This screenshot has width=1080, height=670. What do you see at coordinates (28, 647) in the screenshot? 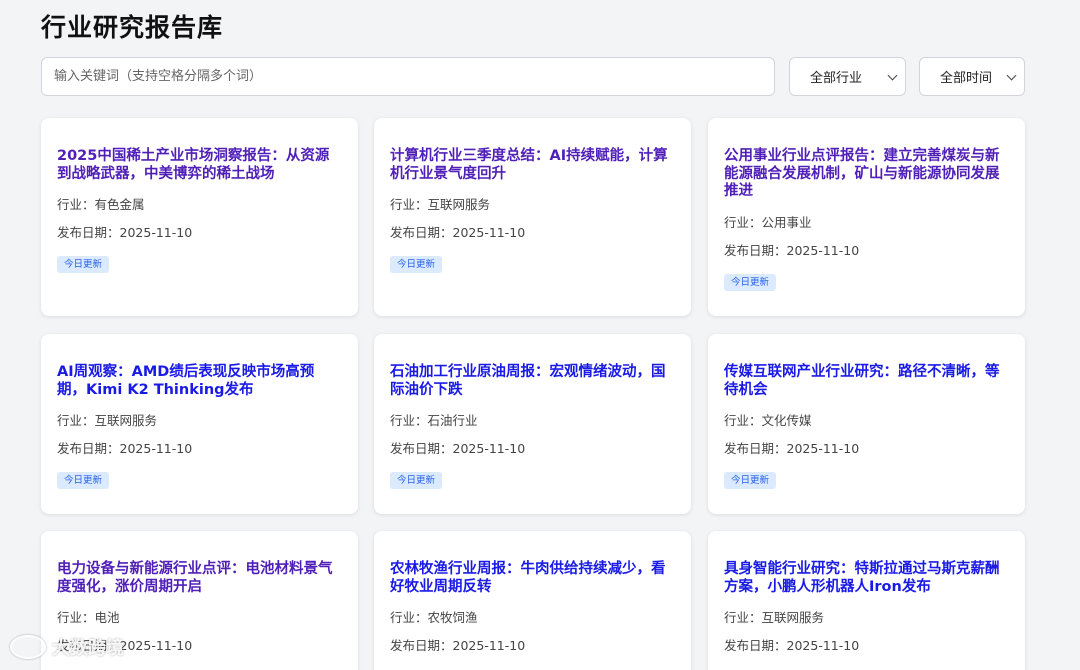
I see `watermark-logo-icon` at bounding box center [28, 647].